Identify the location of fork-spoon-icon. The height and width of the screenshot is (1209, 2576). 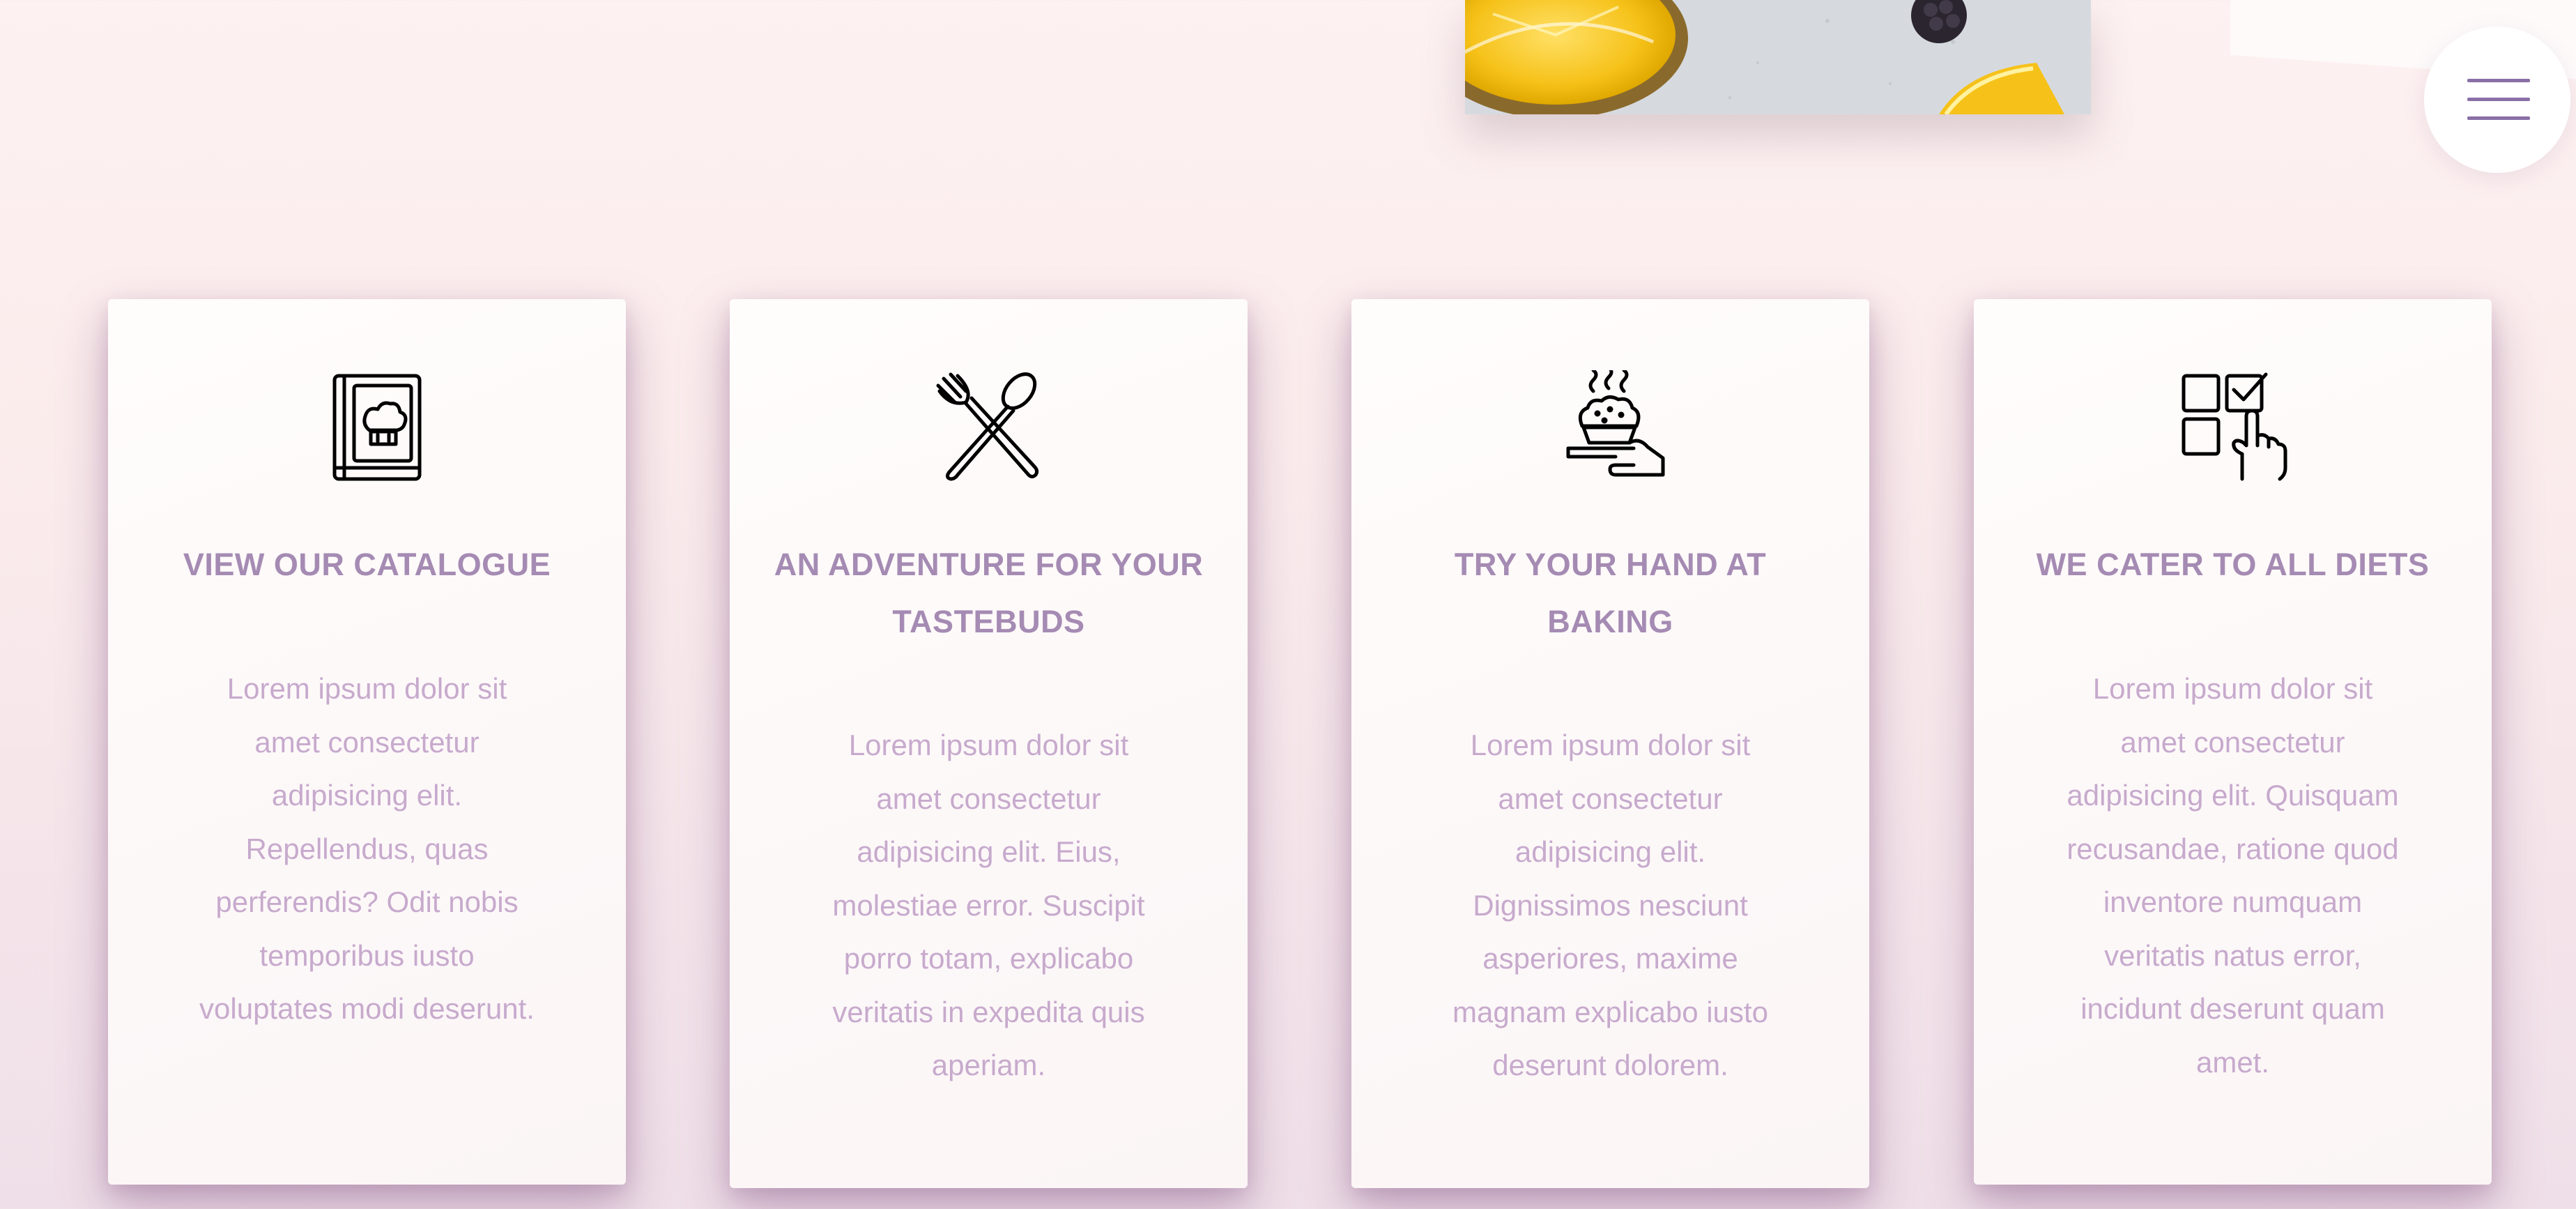
(989, 426).